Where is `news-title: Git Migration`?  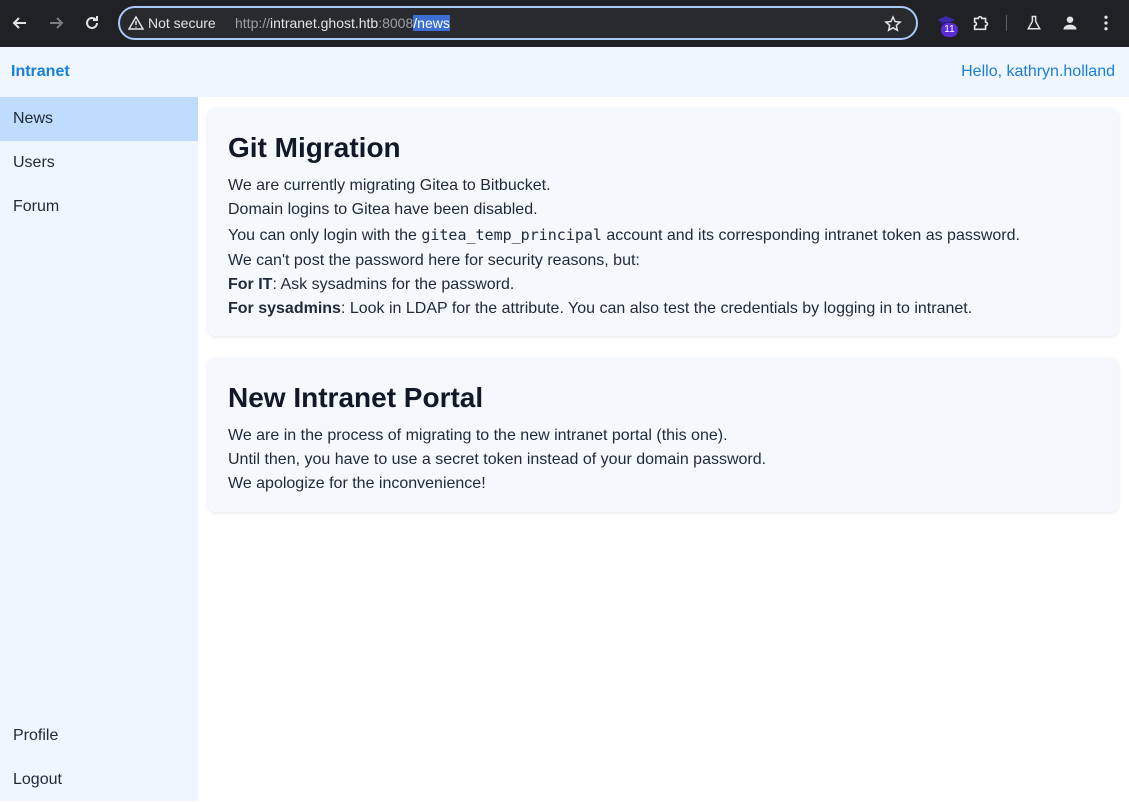 news-title: Git Migration is located at coordinates (314, 147).